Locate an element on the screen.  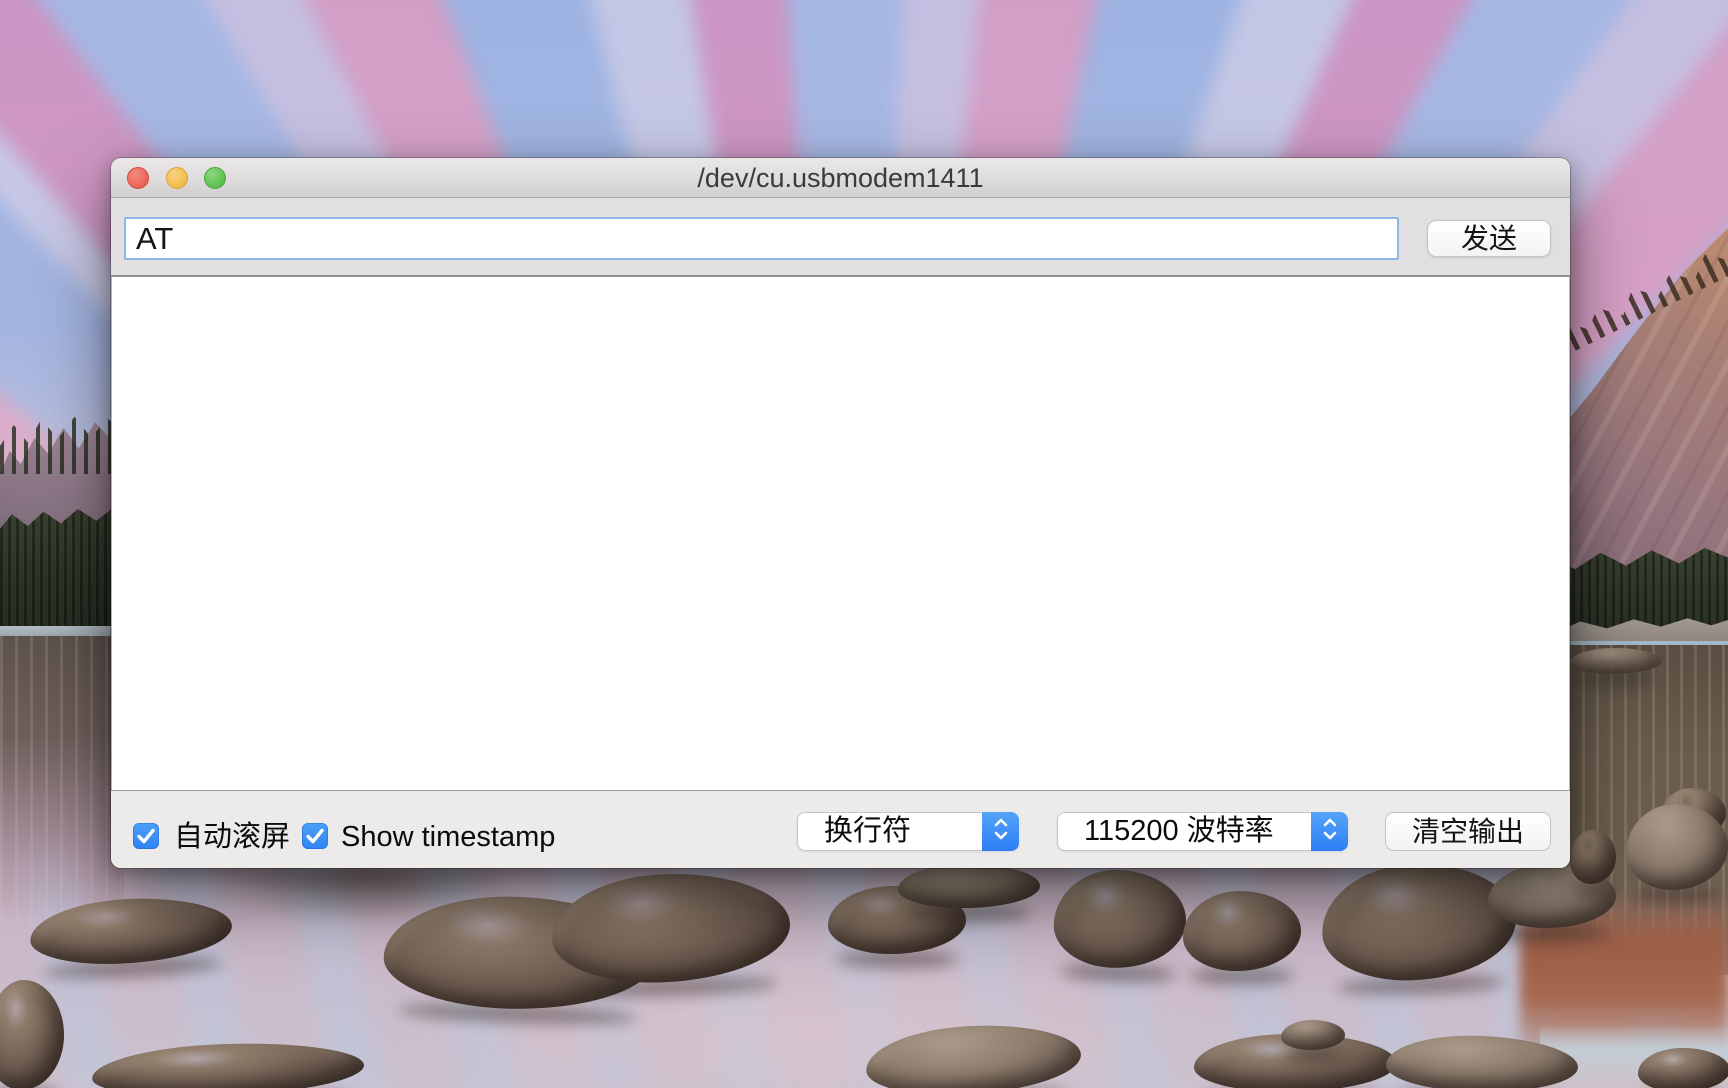
window-title: /dev/cu.usbmodem1411 is located at coordinates (840, 178).